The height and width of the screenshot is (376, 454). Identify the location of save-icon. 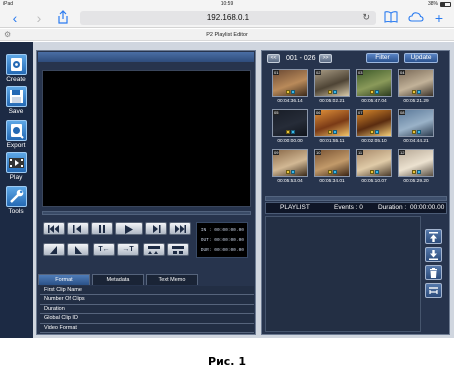
(16, 96).